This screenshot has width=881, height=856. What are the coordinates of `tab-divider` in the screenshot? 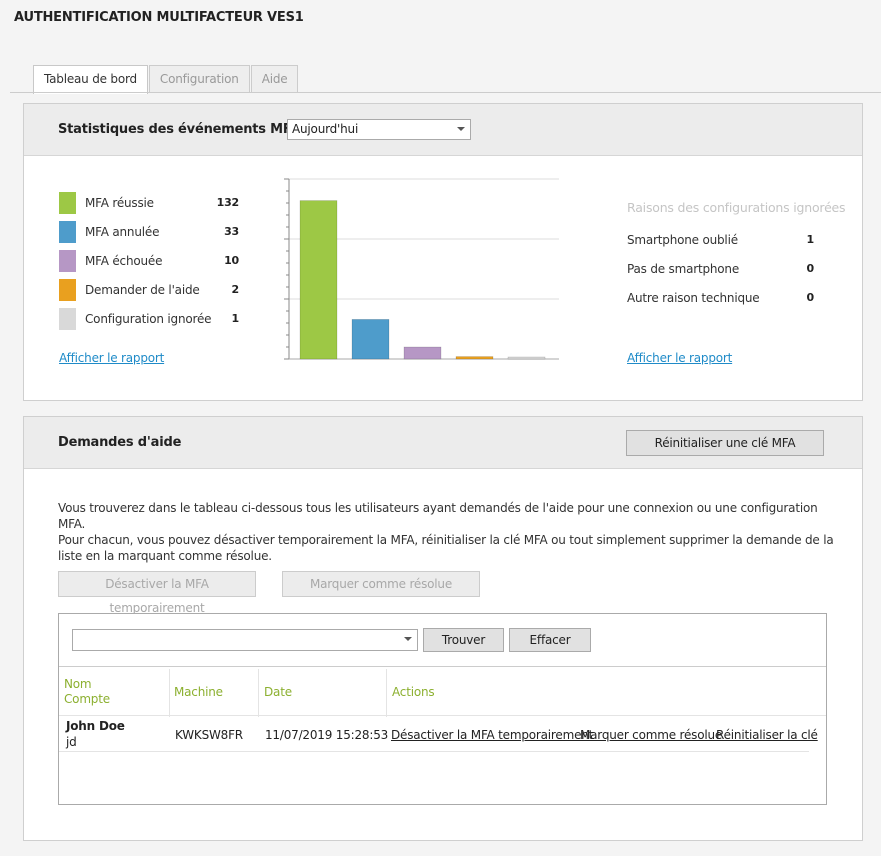 It's located at (445, 92).